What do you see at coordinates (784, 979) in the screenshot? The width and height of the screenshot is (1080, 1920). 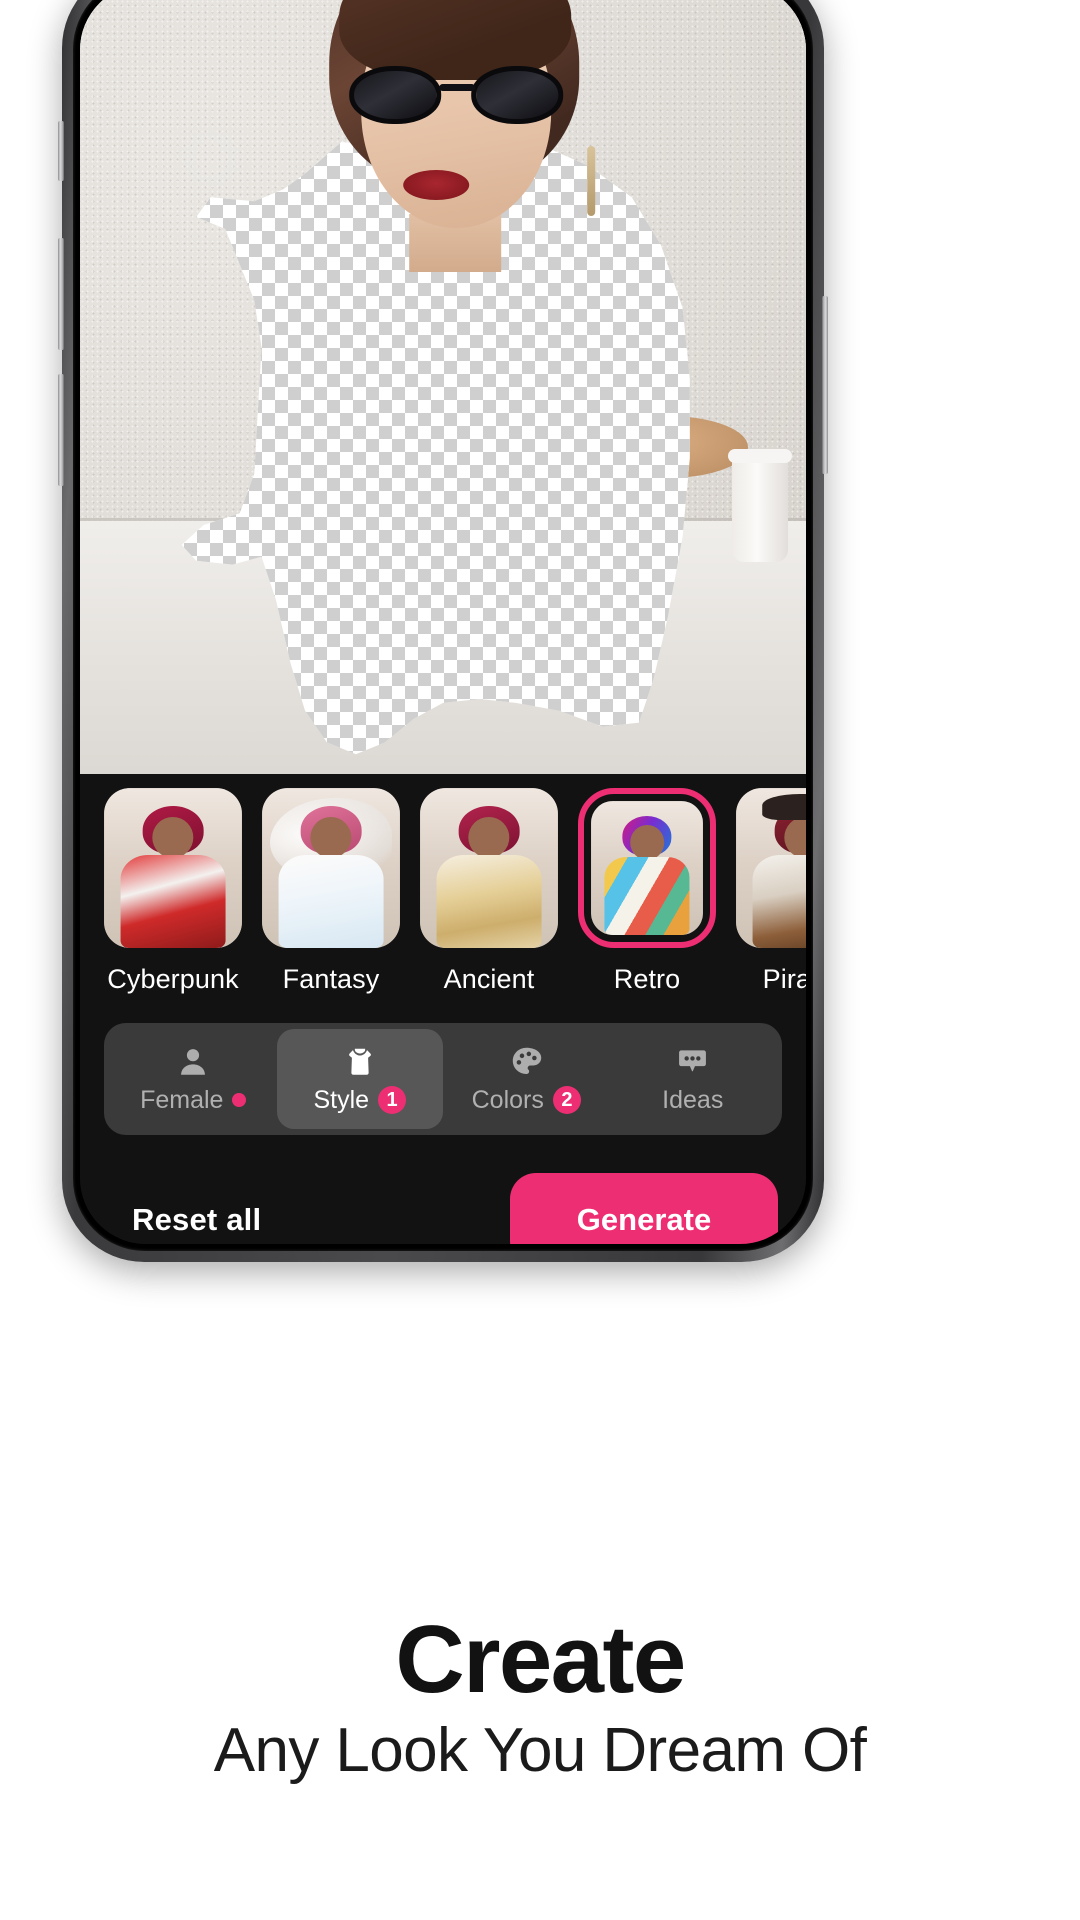 I see `style-option-label: Pirates` at bounding box center [784, 979].